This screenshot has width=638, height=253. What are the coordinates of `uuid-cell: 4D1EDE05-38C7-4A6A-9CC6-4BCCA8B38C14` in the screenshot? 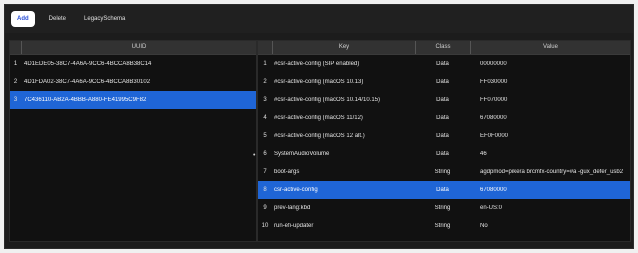 It's located at (88, 64).